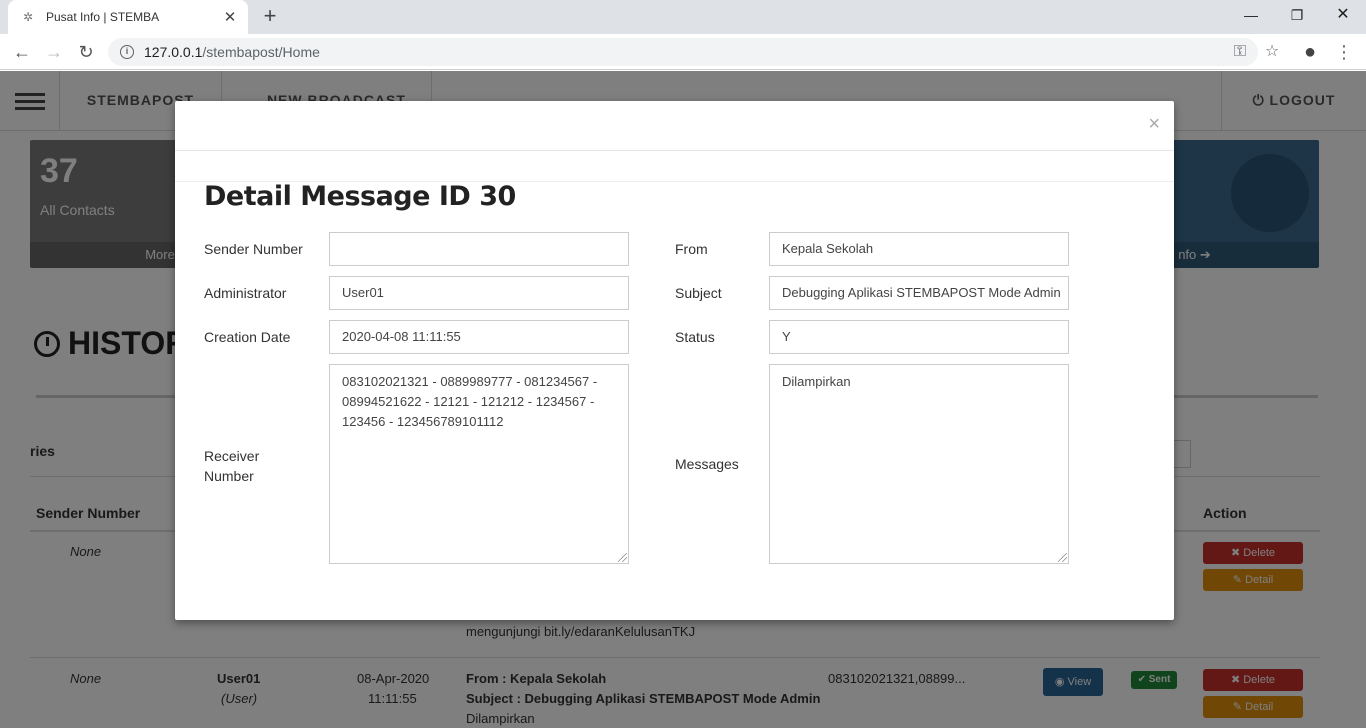 The height and width of the screenshot is (728, 1366). I want to click on url-text: 127.0.0.1/stembapost/Home, so click(232, 52).